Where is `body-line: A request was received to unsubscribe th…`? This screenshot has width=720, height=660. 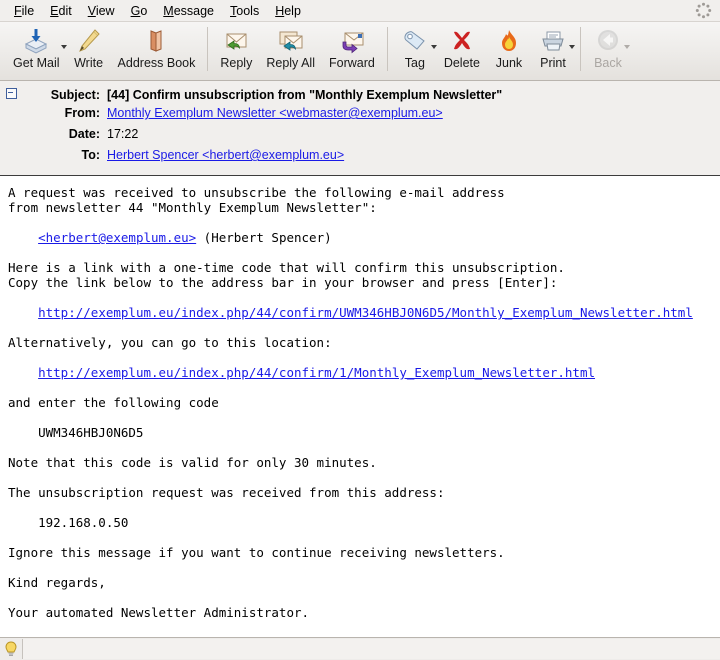
body-line: A request was received to unsubscribe th… is located at coordinates (256, 192).